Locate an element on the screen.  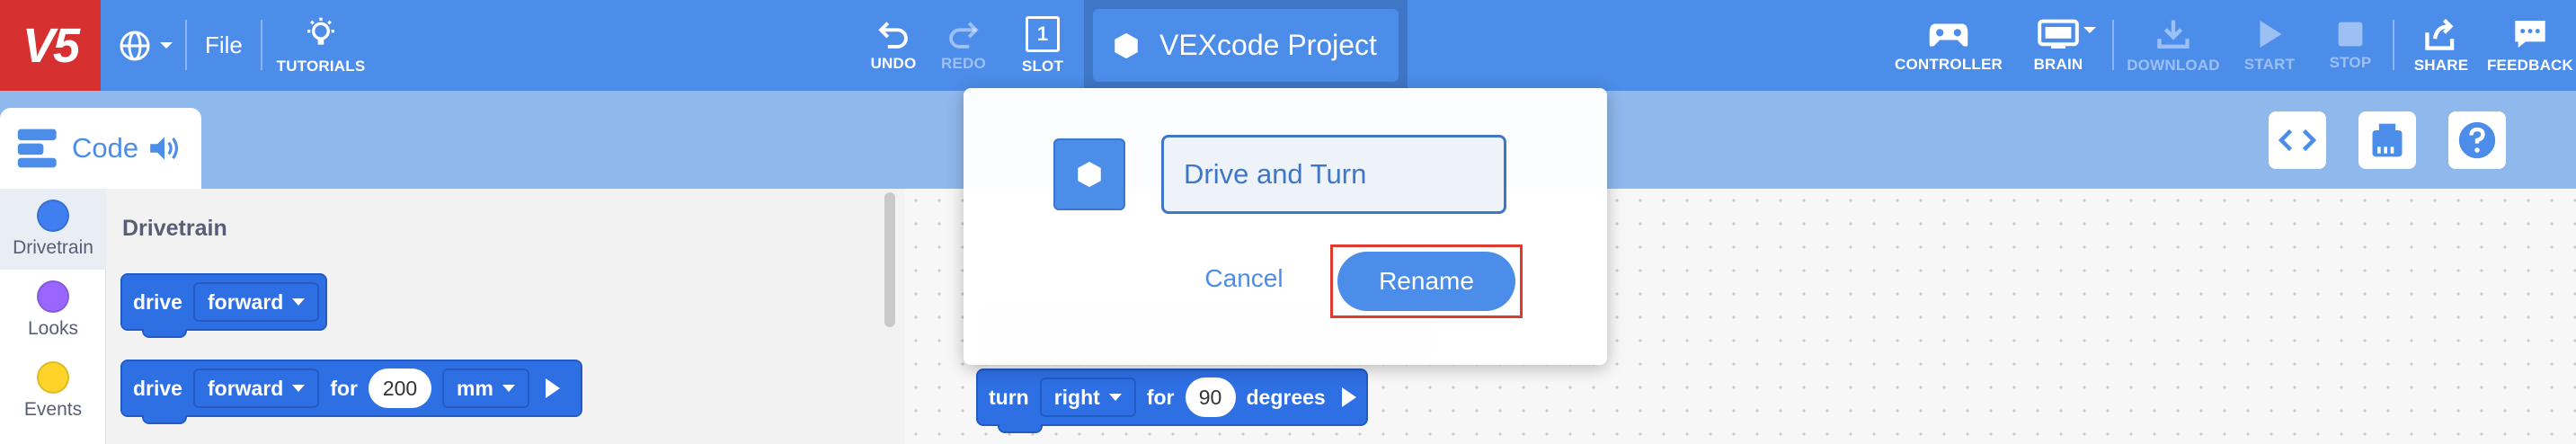
project-name-button: VEXcode Project is located at coordinates (1246, 45).